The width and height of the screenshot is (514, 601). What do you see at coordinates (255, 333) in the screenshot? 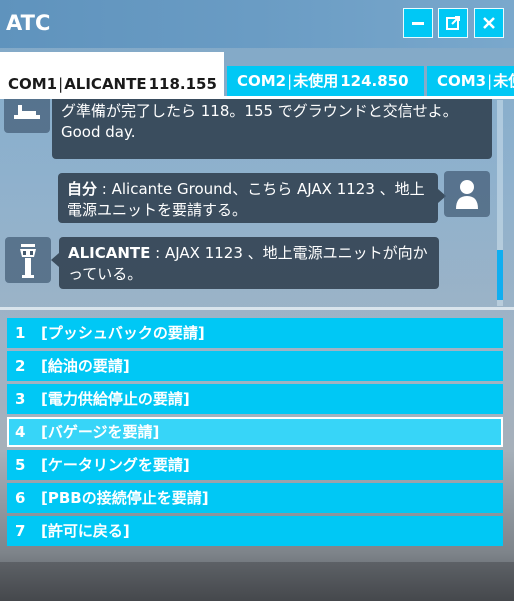
I see `menu-item-pushback: 1 [プッシュバックの要請]` at bounding box center [255, 333].